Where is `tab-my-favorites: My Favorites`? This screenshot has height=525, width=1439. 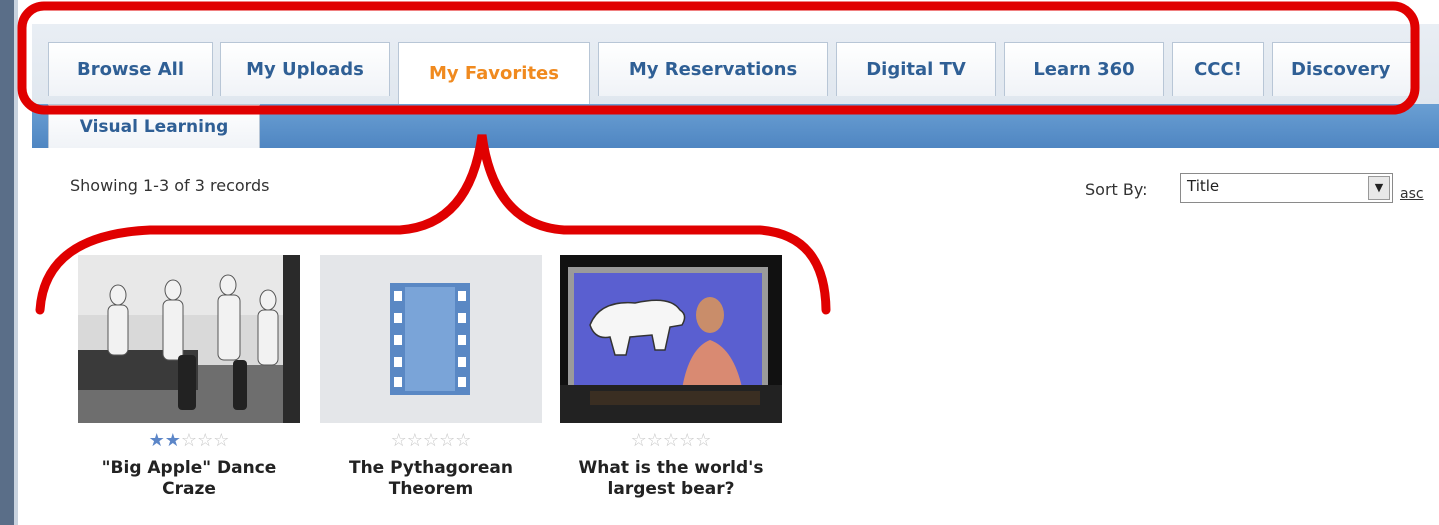 tab-my-favorites: My Favorites is located at coordinates (494, 73).